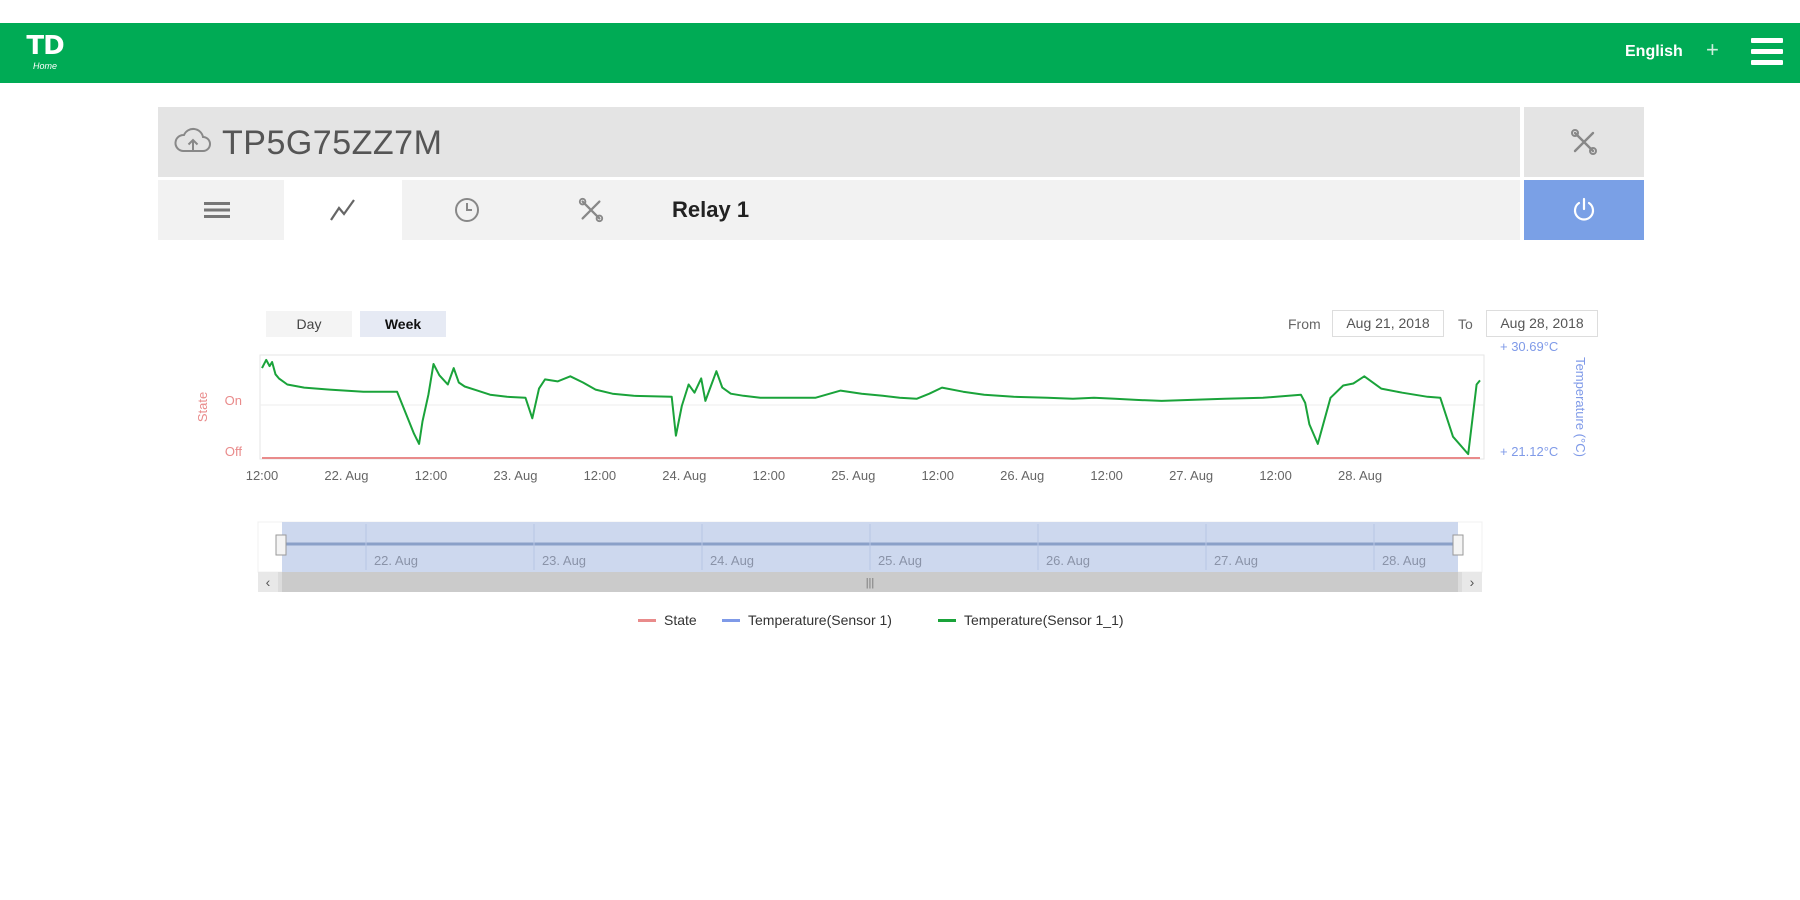 The height and width of the screenshot is (900, 1800). I want to click on x-tick-label: 28. Aug, so click(1360, 475).